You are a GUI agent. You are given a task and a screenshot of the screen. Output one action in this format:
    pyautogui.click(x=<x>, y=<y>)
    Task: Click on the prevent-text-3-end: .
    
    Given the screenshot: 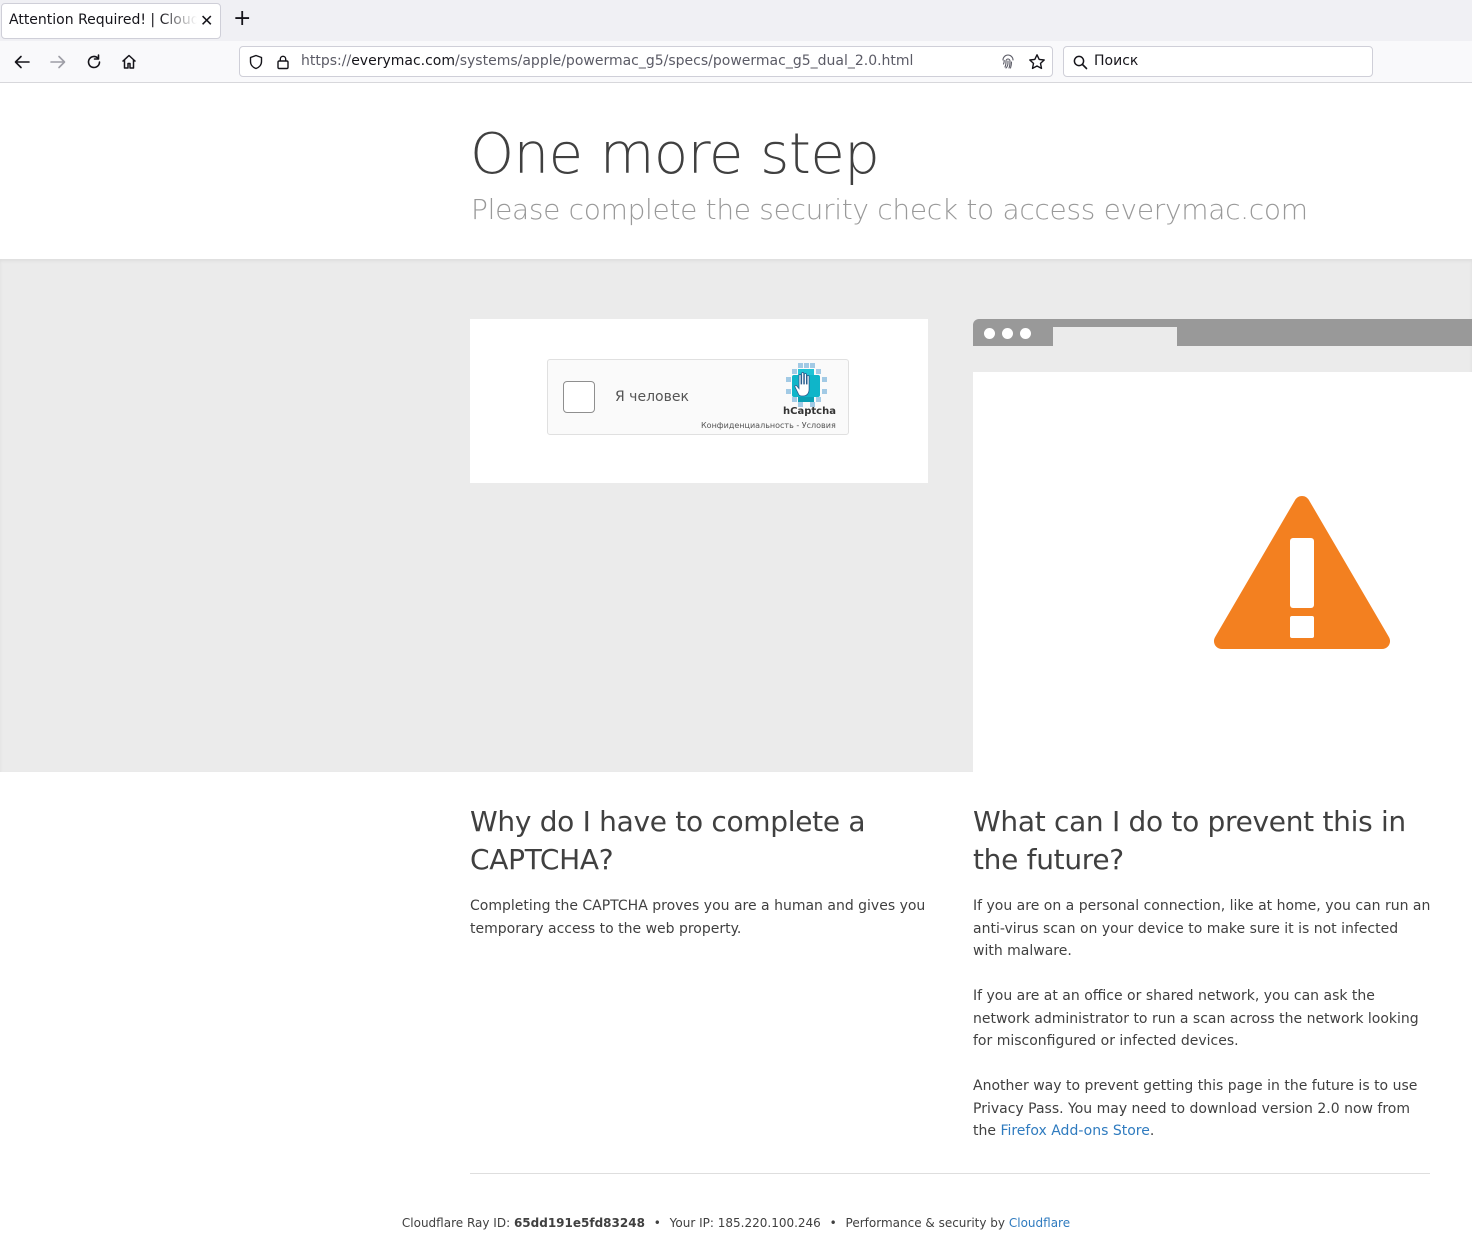 What is the action you would take?
    pyautogui.click(x=1152, y=1131)
    